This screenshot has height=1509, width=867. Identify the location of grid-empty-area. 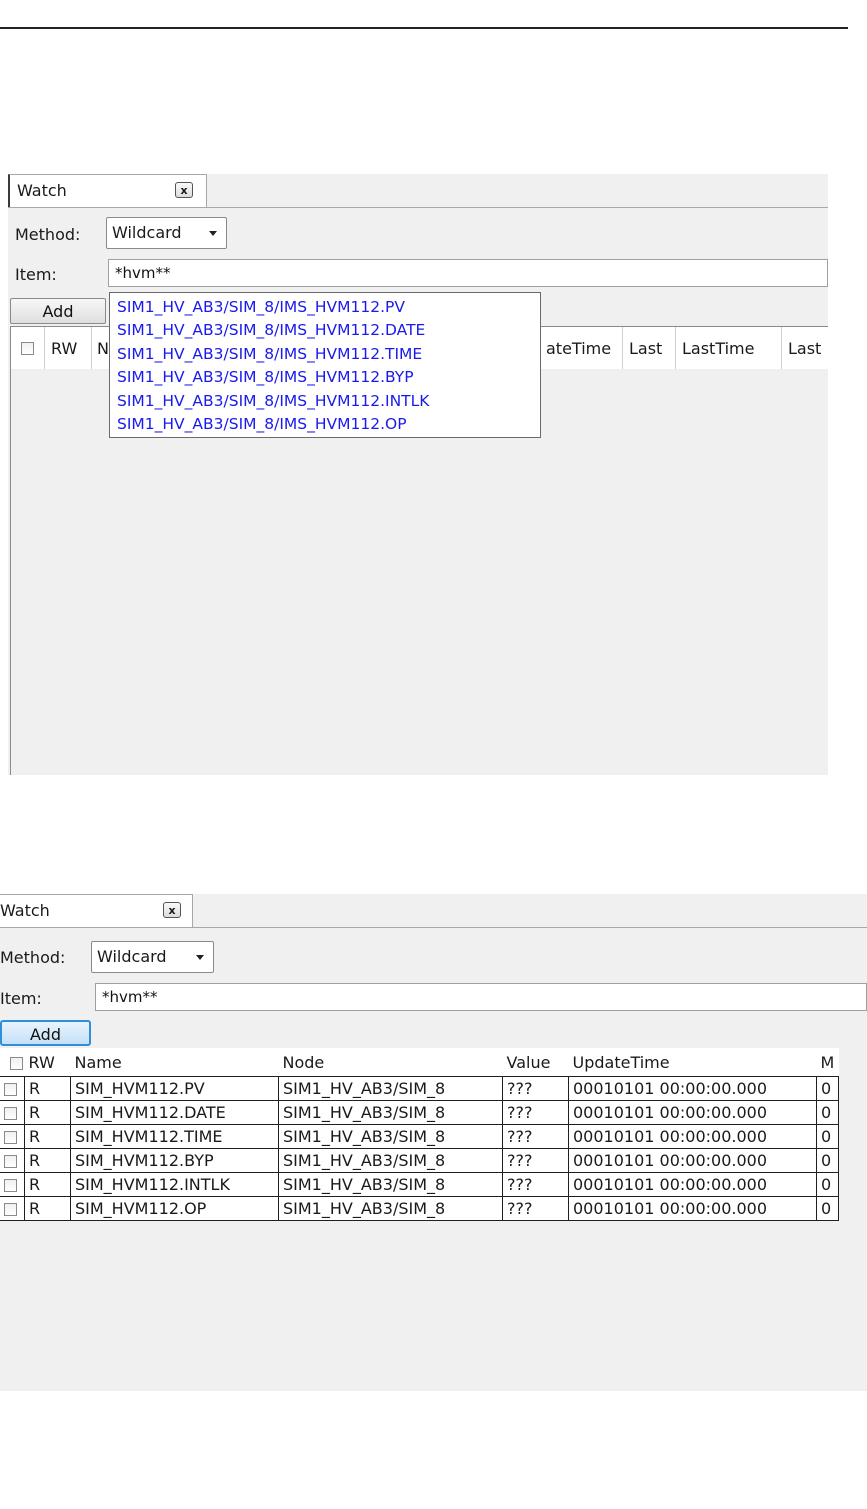
(433, 1311).